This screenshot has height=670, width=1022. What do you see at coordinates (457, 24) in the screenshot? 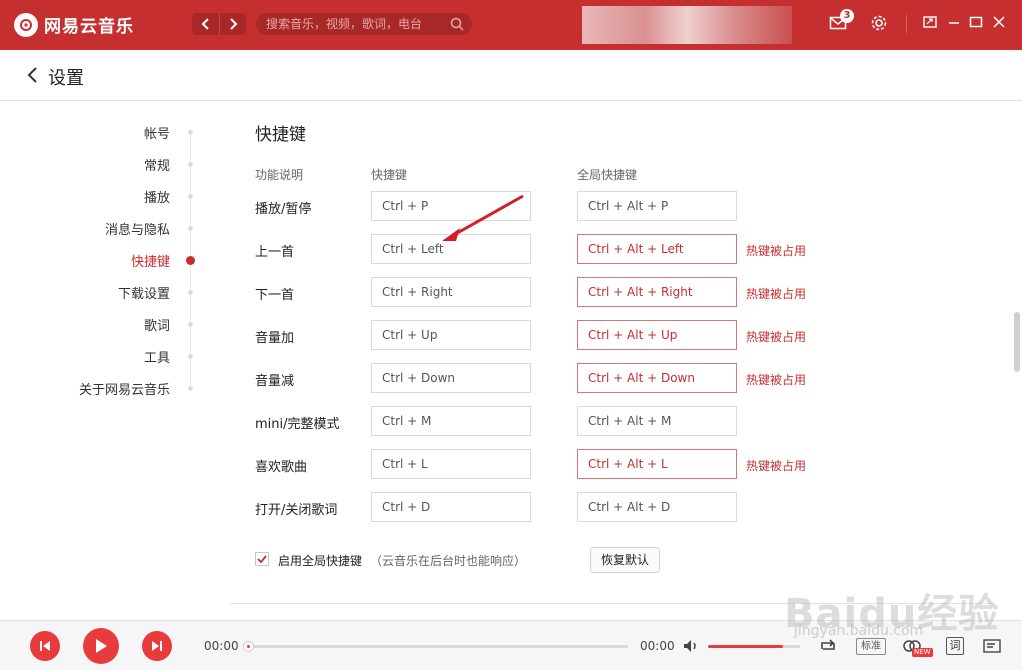
I see `search-icon` at bounding box center [457, 24].